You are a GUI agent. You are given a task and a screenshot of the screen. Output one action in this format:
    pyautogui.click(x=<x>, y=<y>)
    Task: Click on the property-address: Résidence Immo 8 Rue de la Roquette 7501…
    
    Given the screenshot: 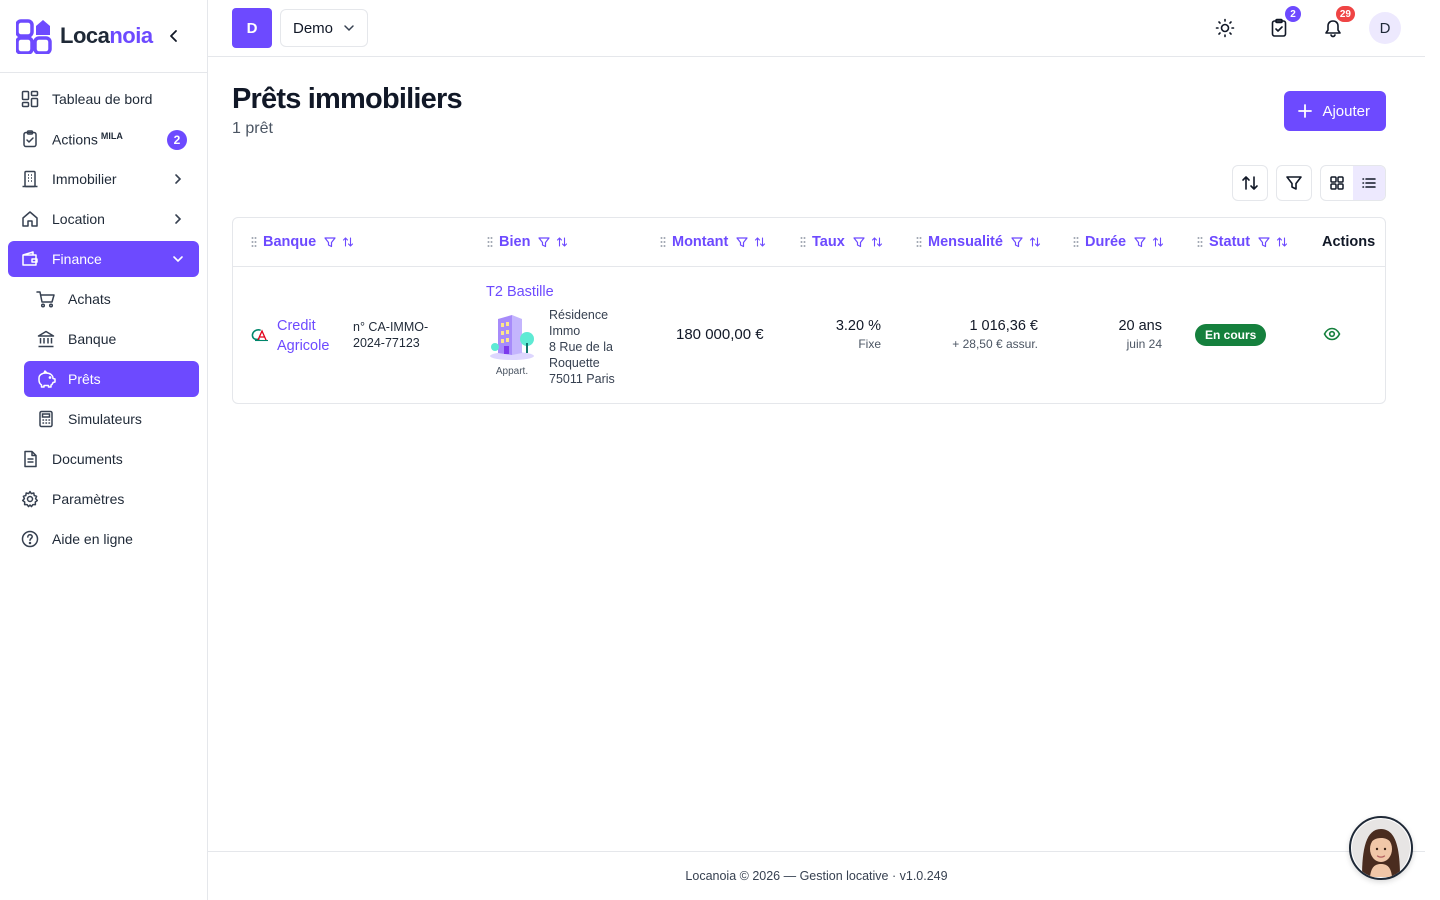 What is the action you would take?
    pyautogui.click(x=582, y=347)
    